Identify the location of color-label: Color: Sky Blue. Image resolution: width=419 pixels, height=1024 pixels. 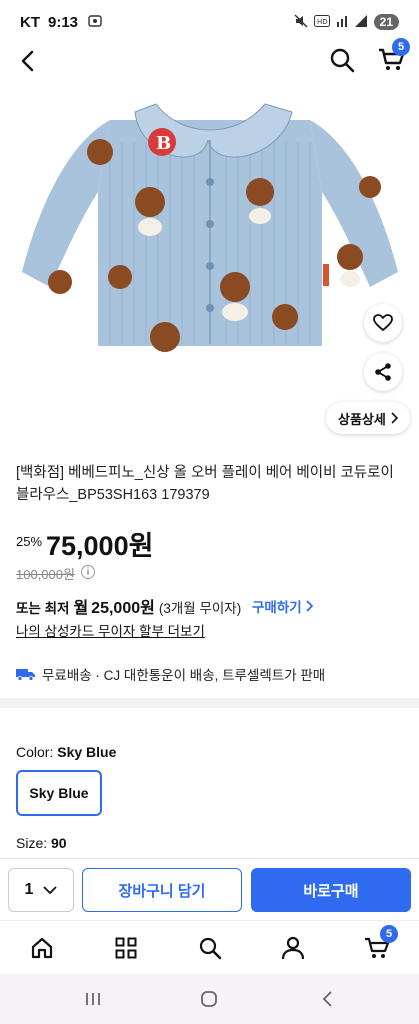
(66, 752).